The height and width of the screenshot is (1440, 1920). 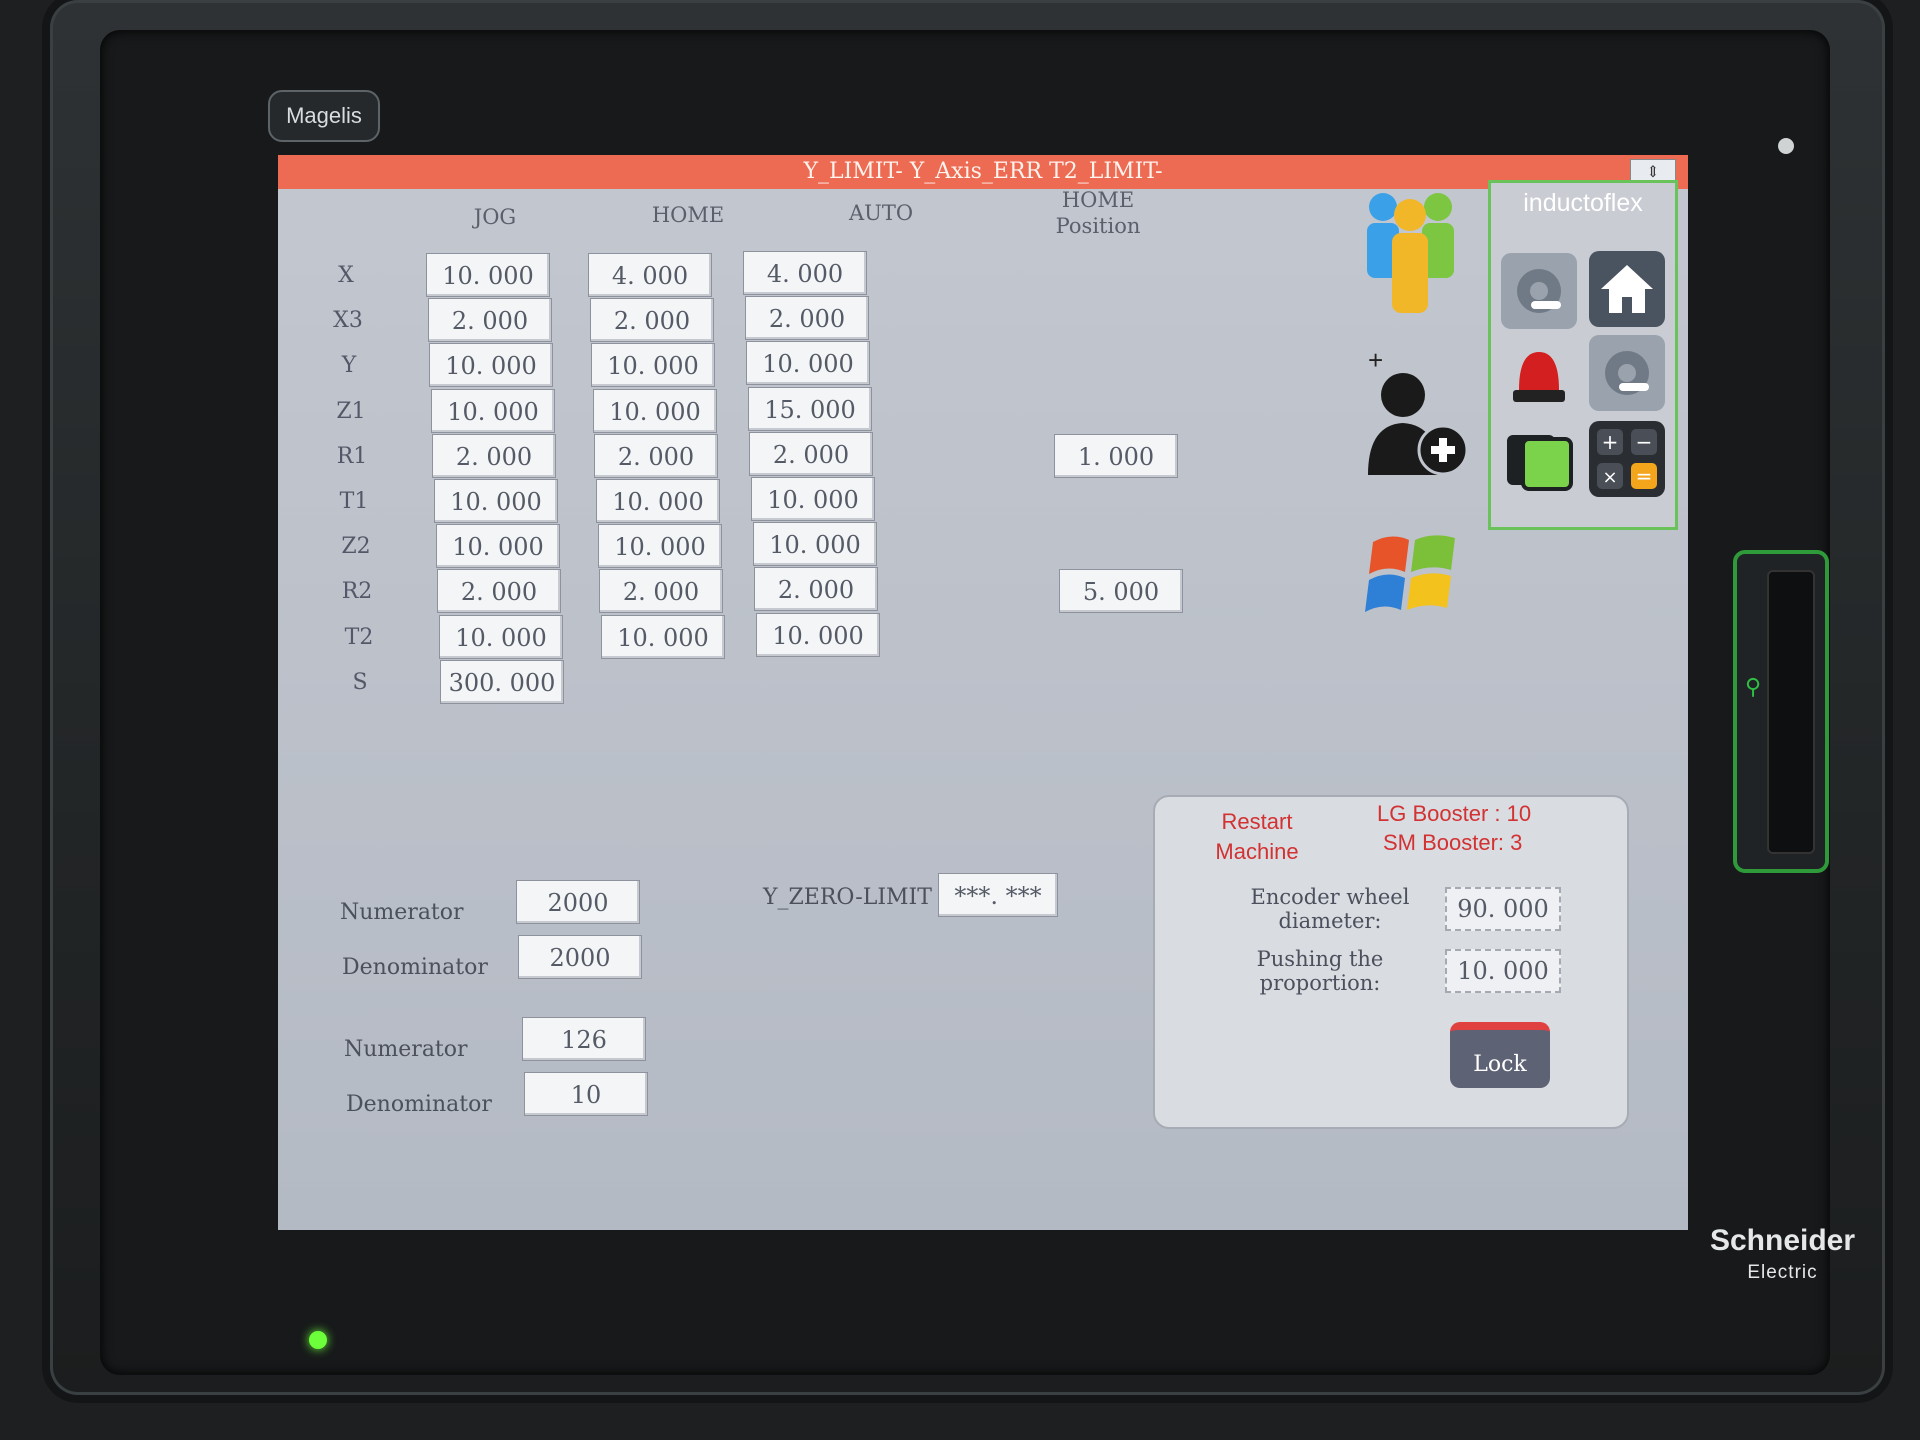 I want to click on y-zero-limit-field: ***. ***, so click(x=998, y=895).